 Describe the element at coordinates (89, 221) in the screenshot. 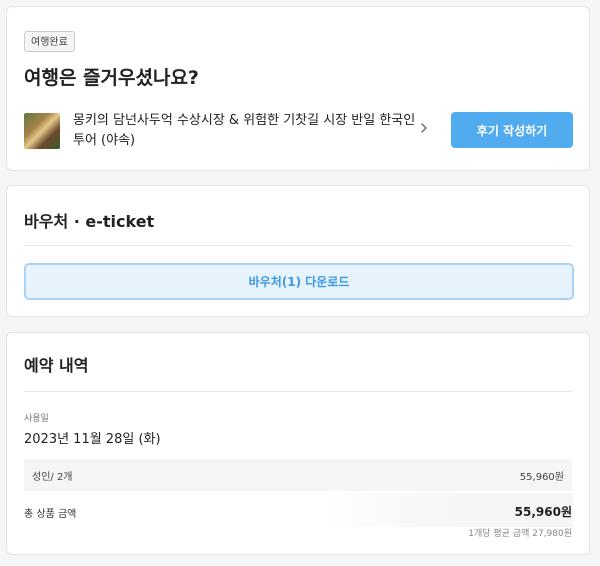

I see `voucher-title: 바우처 · e-ticket` at that location.